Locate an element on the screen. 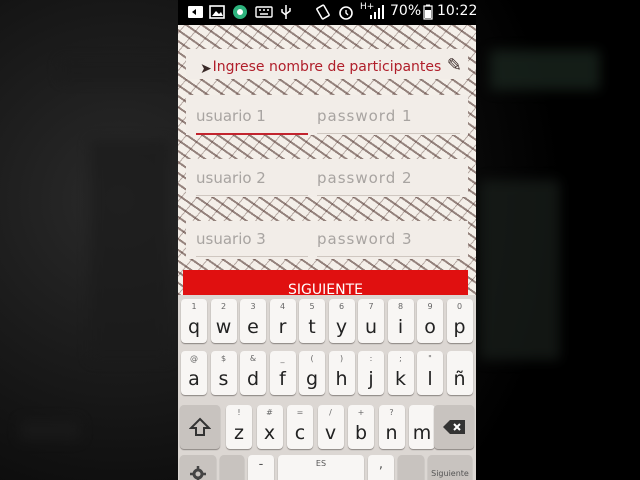  key-label: a is located at coordinates (194, 379).